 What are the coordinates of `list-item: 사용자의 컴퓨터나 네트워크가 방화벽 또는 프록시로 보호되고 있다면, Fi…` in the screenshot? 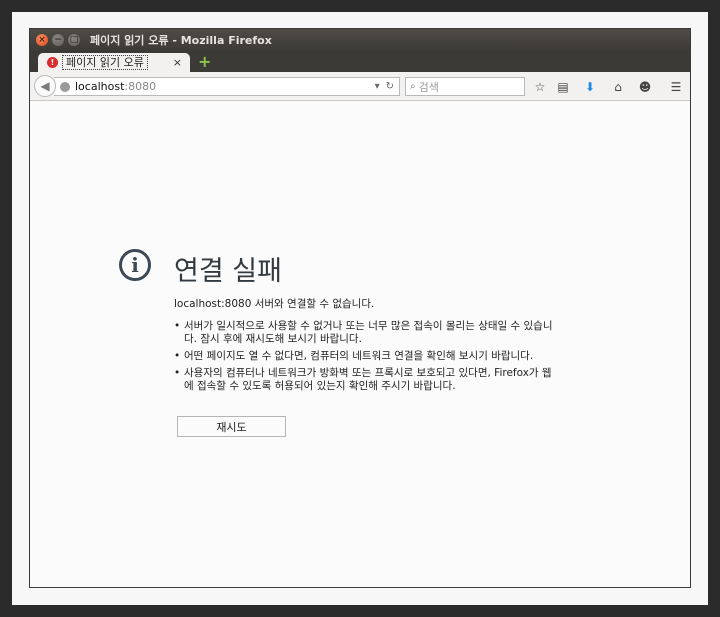 It's located at (364, 380).